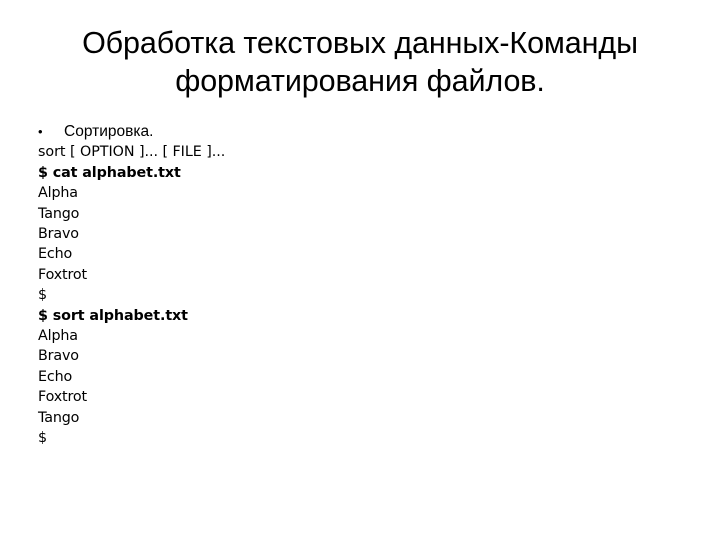  What do you see at coordinates (109, 172) in the screenshot?
I see `terminal-command-line: $ cat alphabet.txt` at bounding box center [109, 172].